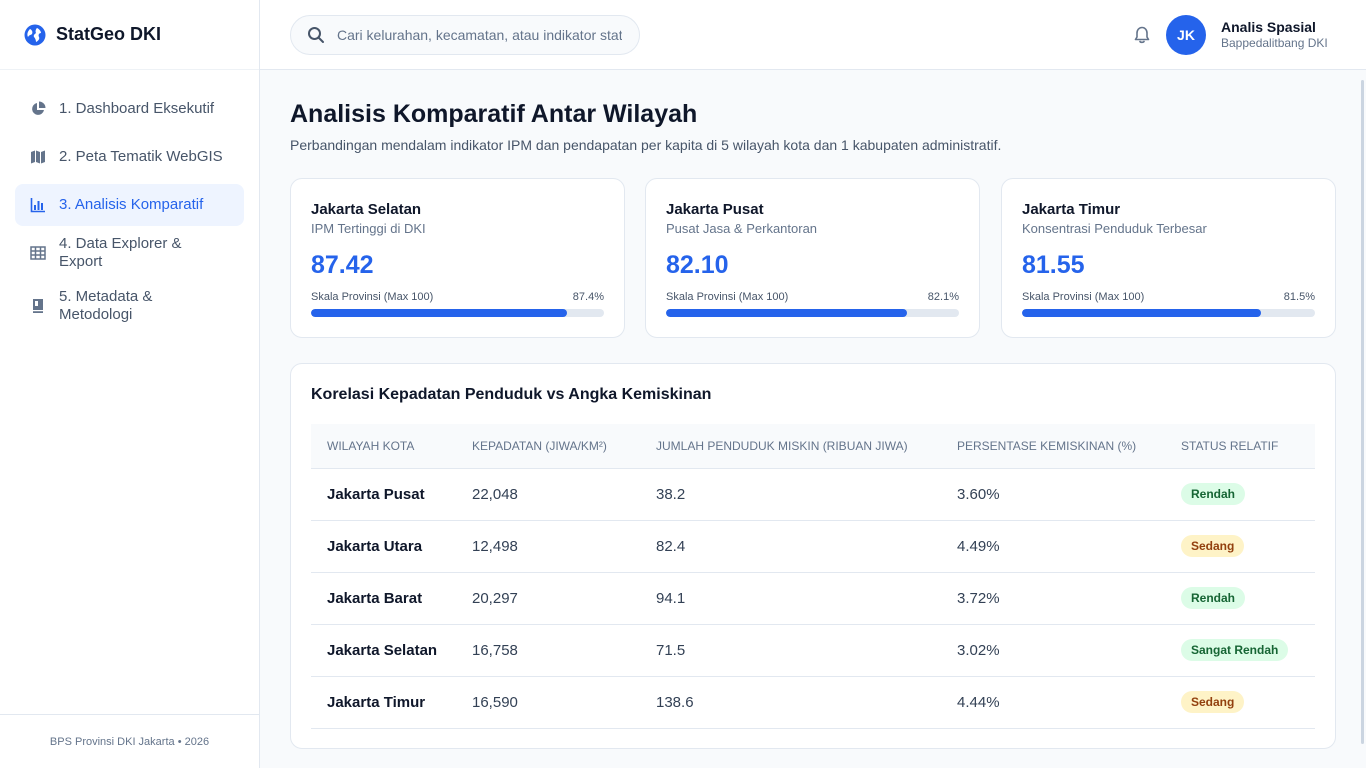  I want to click on card-description: IPM Tertinggi di DKI, so click(368, 228).